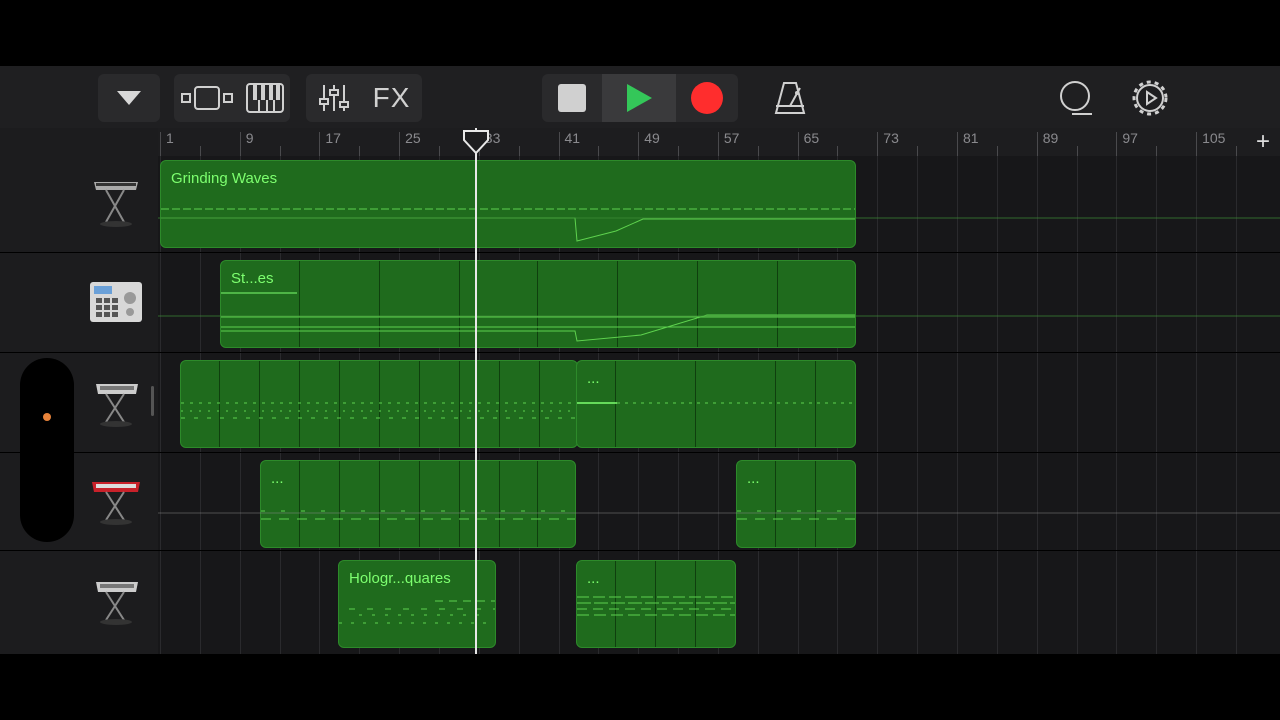 The width and height of the screenshot is (1280, 720). I want to click on track-height-slider, so click(47, 450).